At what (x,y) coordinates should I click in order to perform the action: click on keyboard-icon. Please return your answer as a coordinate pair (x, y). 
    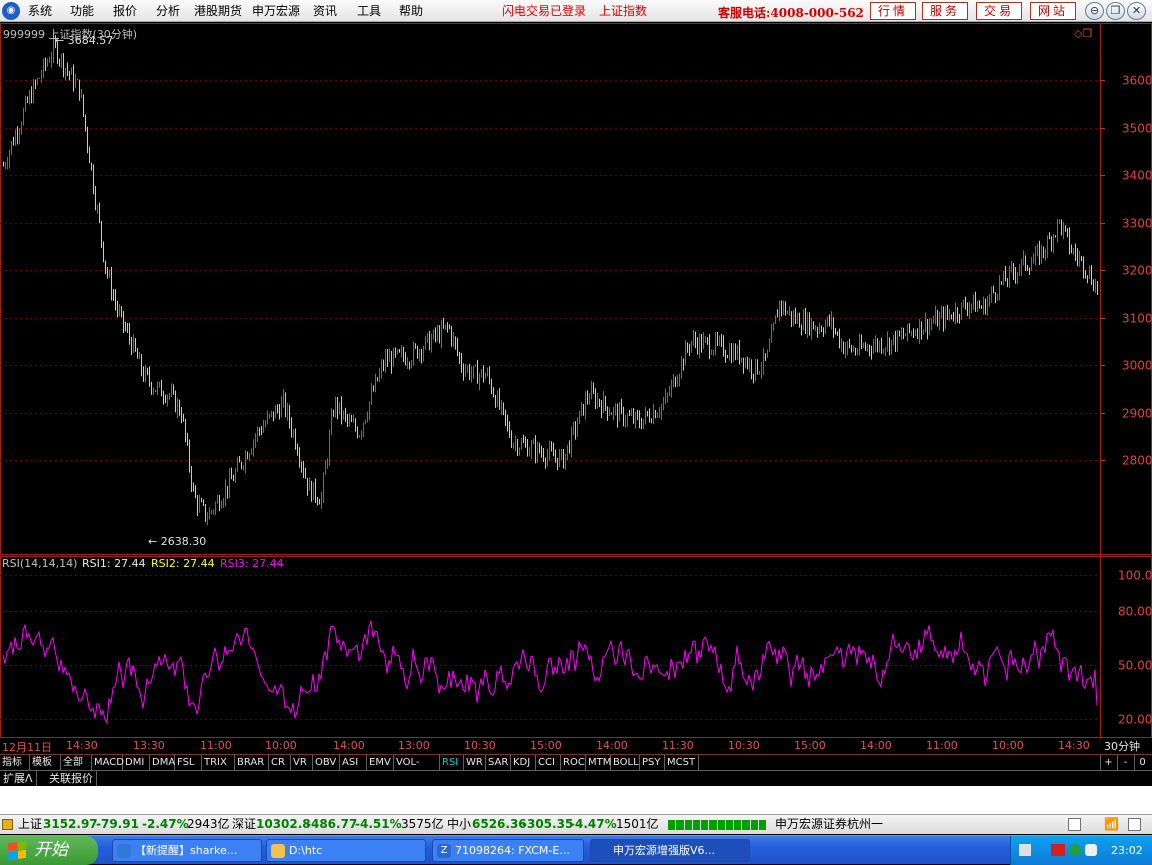
    Looking at the image, I should click on (1025, 850).